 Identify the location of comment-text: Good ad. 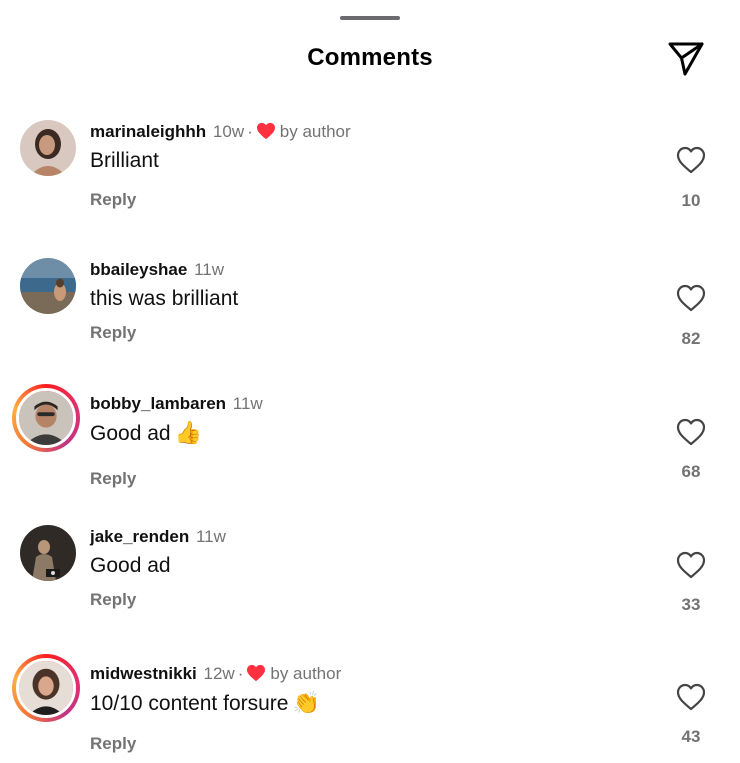
(130, 566).